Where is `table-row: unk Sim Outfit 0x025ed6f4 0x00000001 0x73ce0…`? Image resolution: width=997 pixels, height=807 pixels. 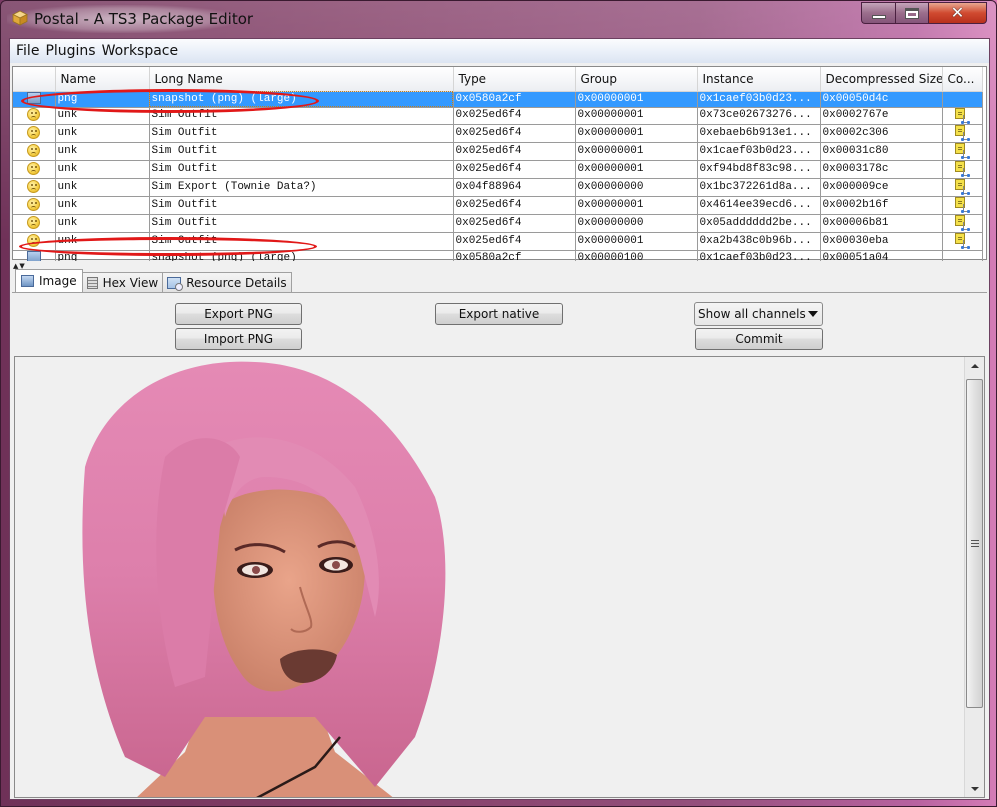 table-row: unk Sim Outfit 0x025ed6f4 0x00000001 0x73ce0… is located at coordinates (498, 116).